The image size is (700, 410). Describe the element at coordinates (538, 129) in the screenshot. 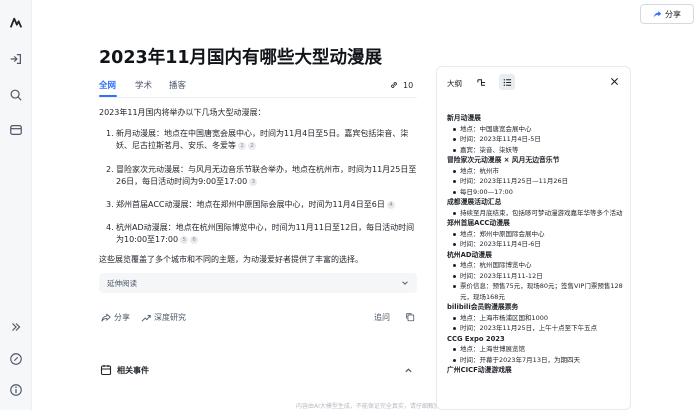

I see `outline-bullet: 地点：中国唐宽会展中心` at that location.